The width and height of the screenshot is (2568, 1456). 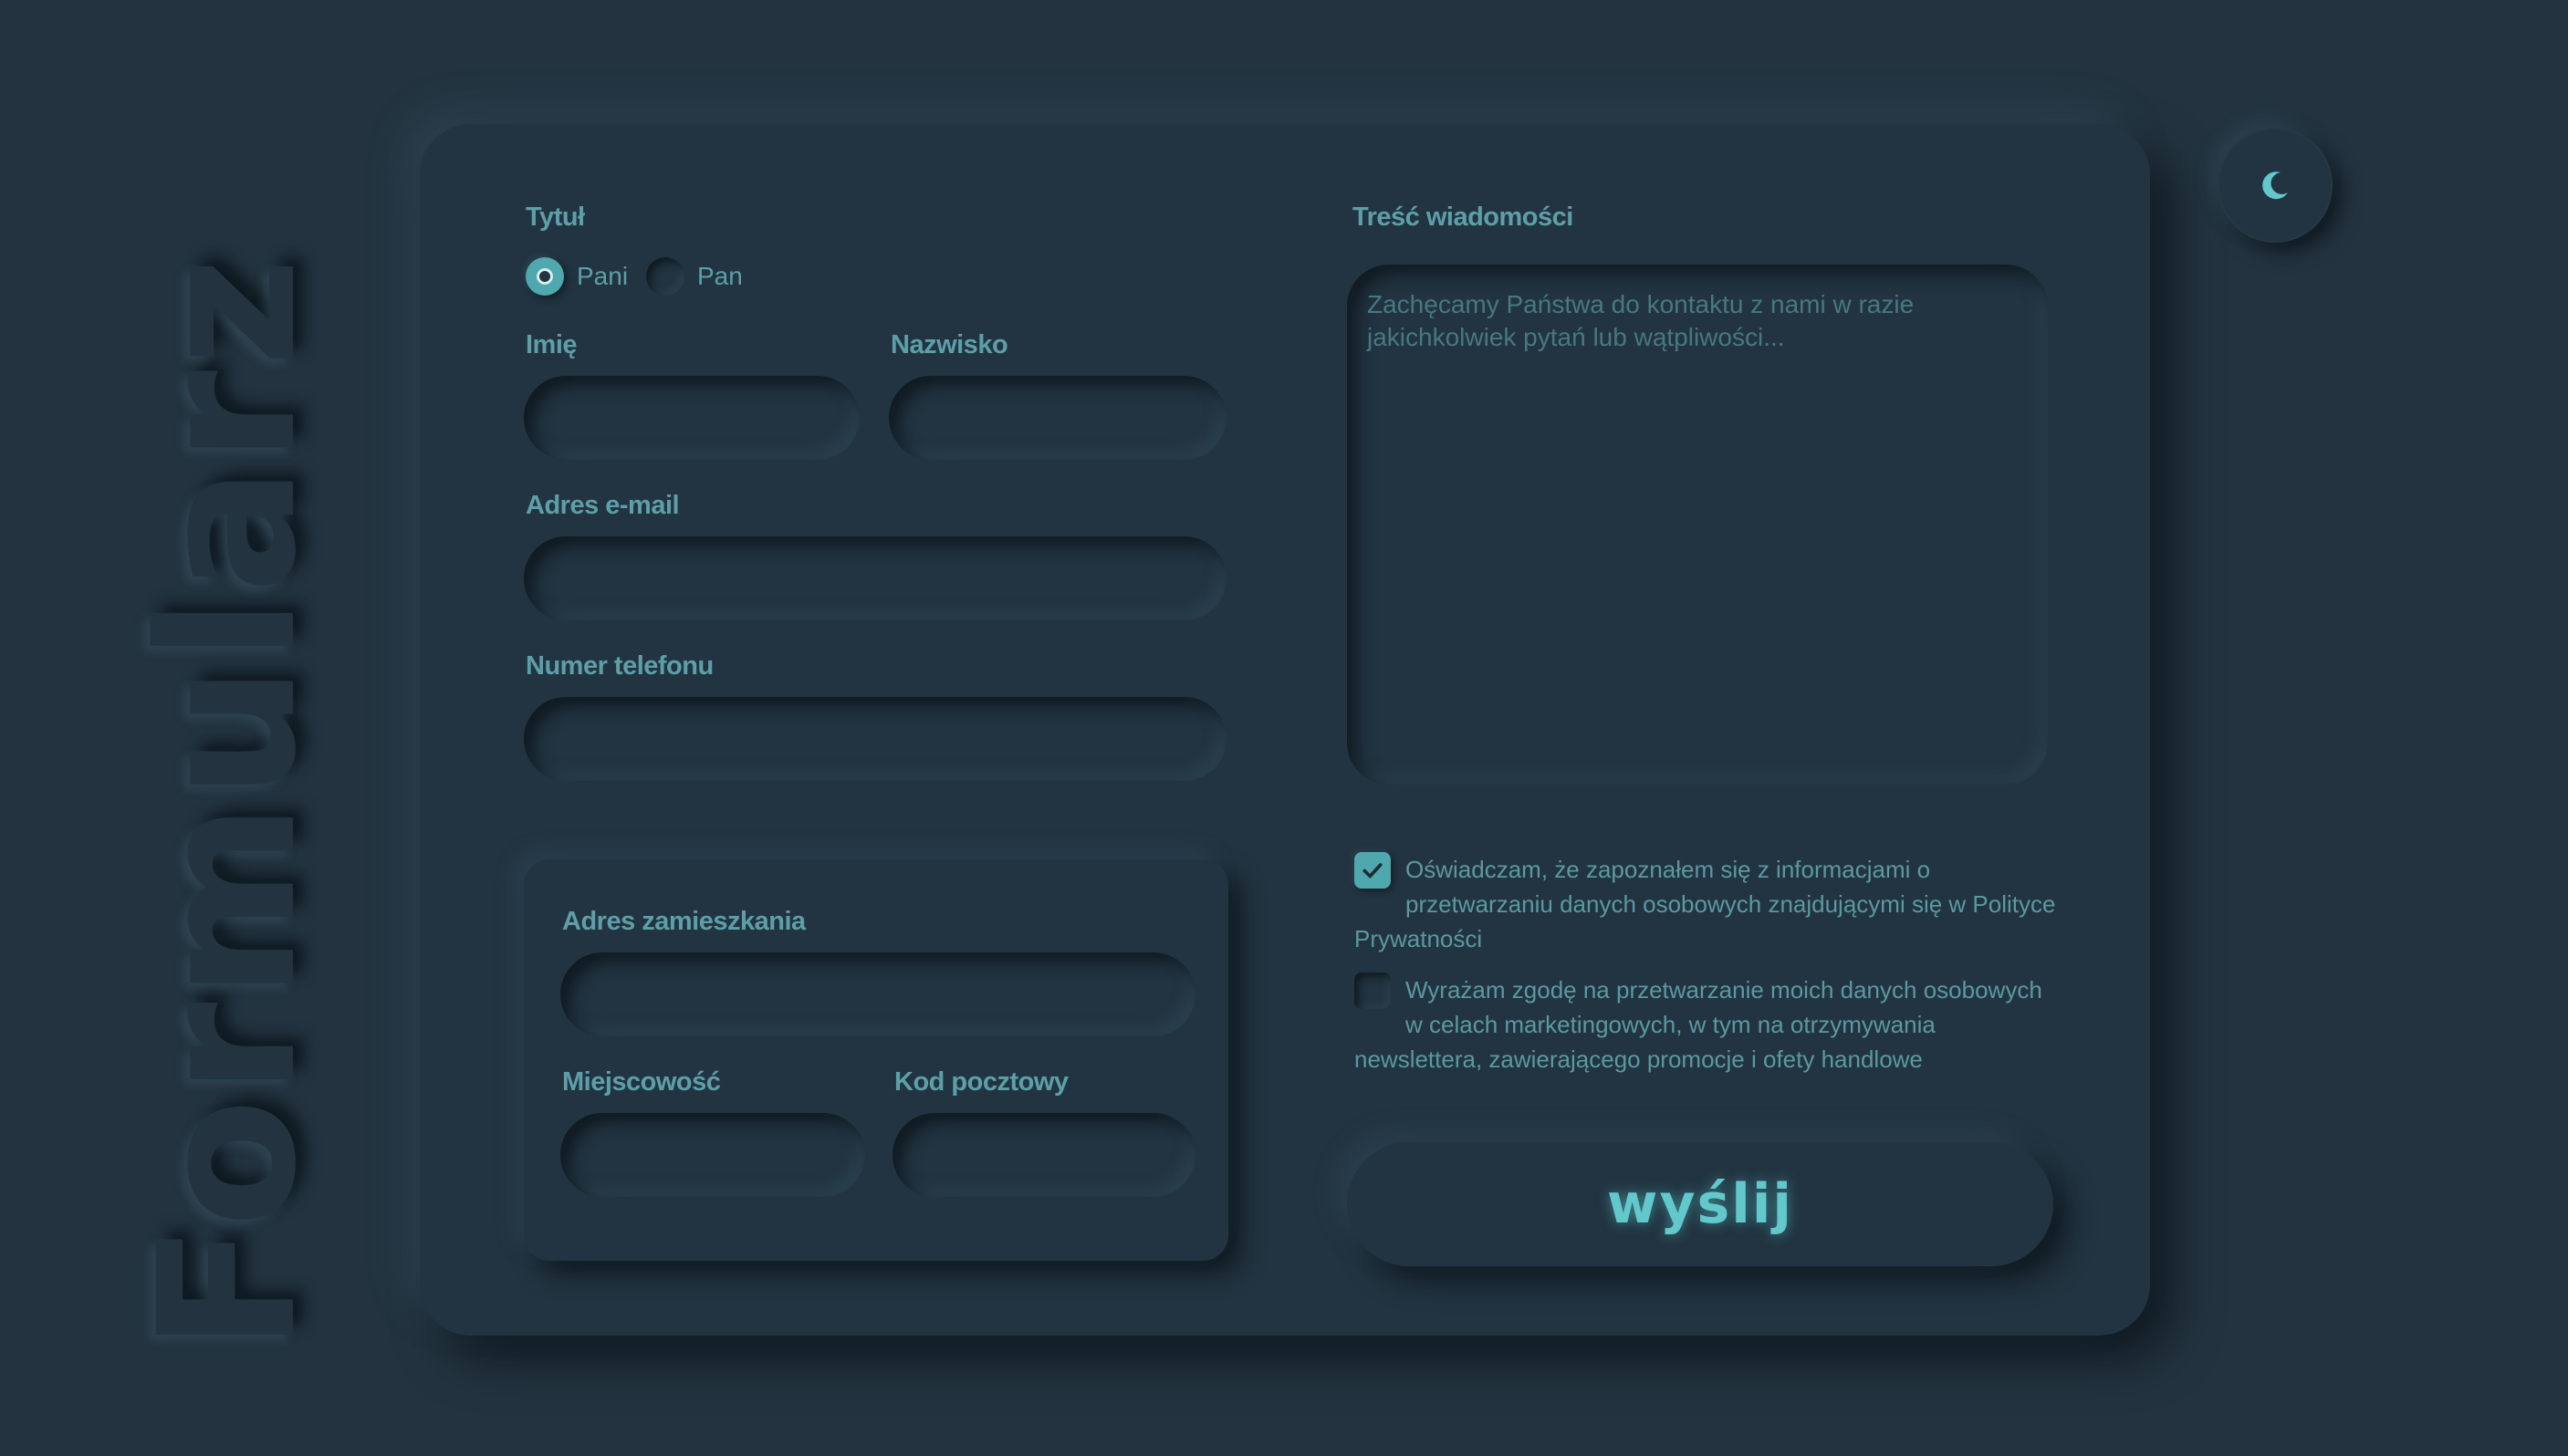 I want to click on theme-toggle-button, so click(x=2275, y=185).